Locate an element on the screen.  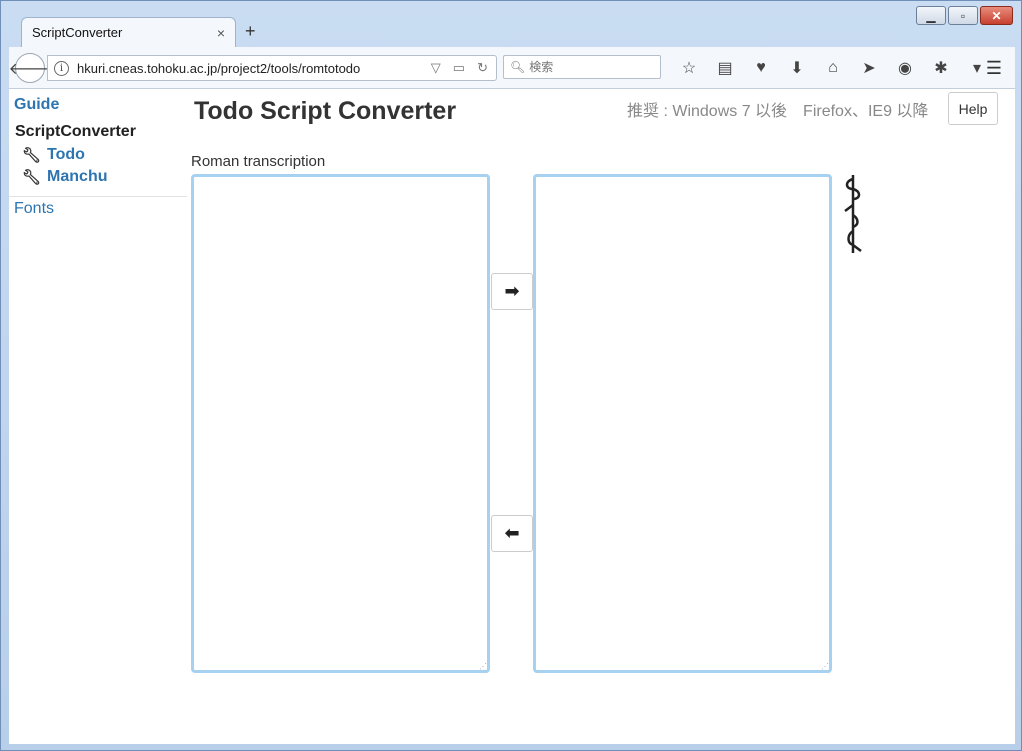
back-arrow-icon: 🡐 is located at coordinates (30, 69).